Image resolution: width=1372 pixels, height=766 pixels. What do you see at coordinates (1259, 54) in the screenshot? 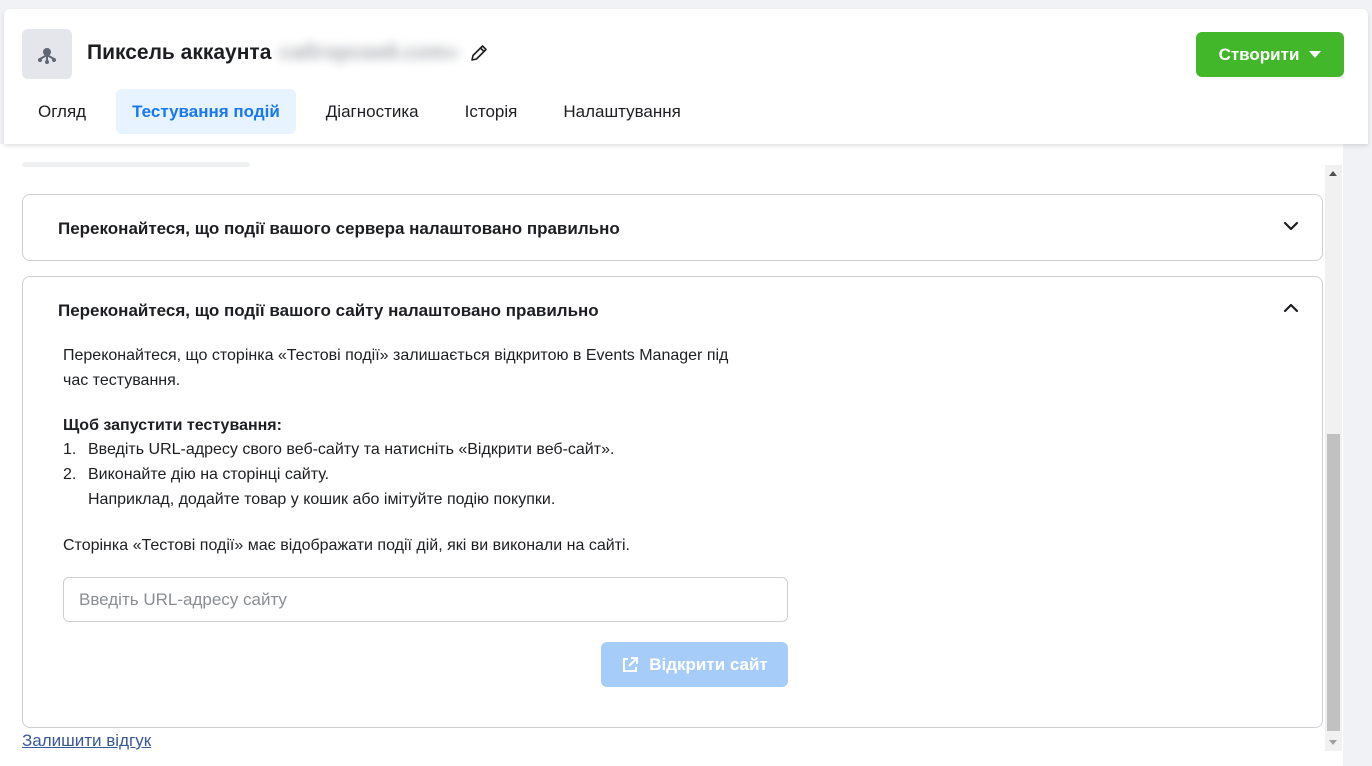
I see `create-button-label: Створити` at bounding box center [1259, 54].